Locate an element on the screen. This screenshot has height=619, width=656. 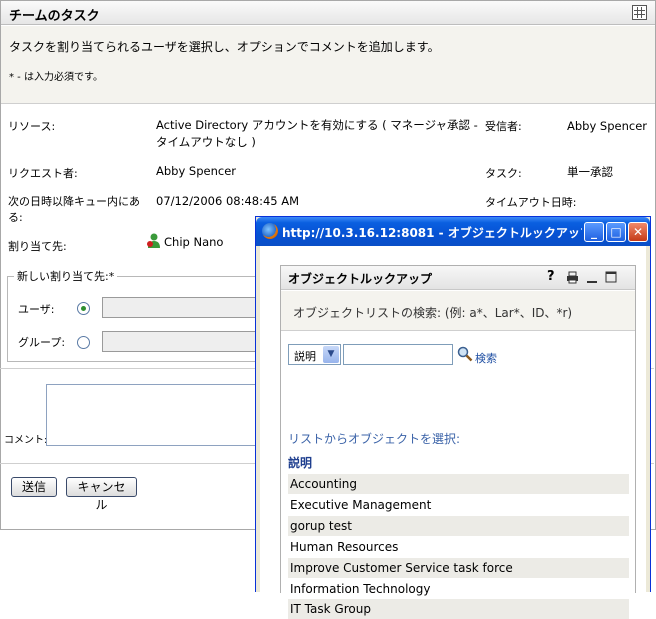
list-item: gorup test is located at coordinates (458, 526).